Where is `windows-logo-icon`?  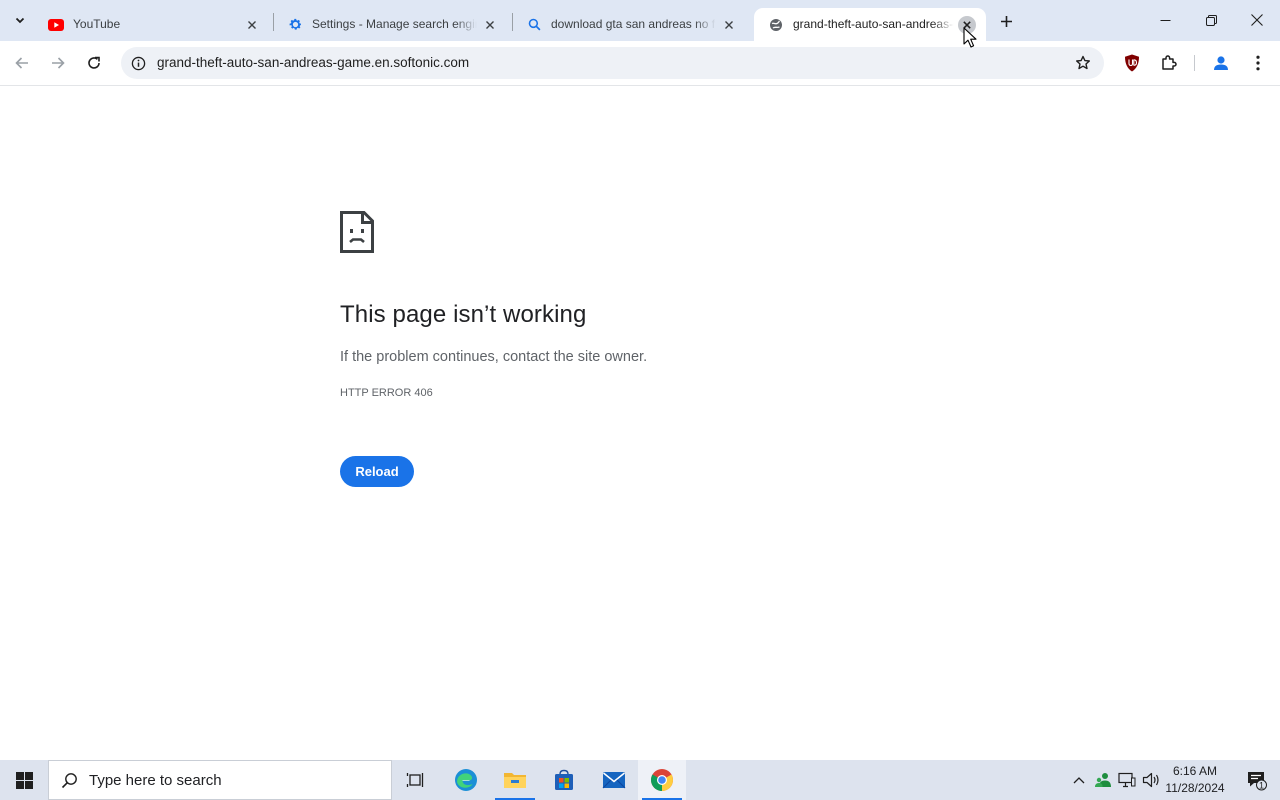
windows-logo-icon is located at coordinates (24, 780).